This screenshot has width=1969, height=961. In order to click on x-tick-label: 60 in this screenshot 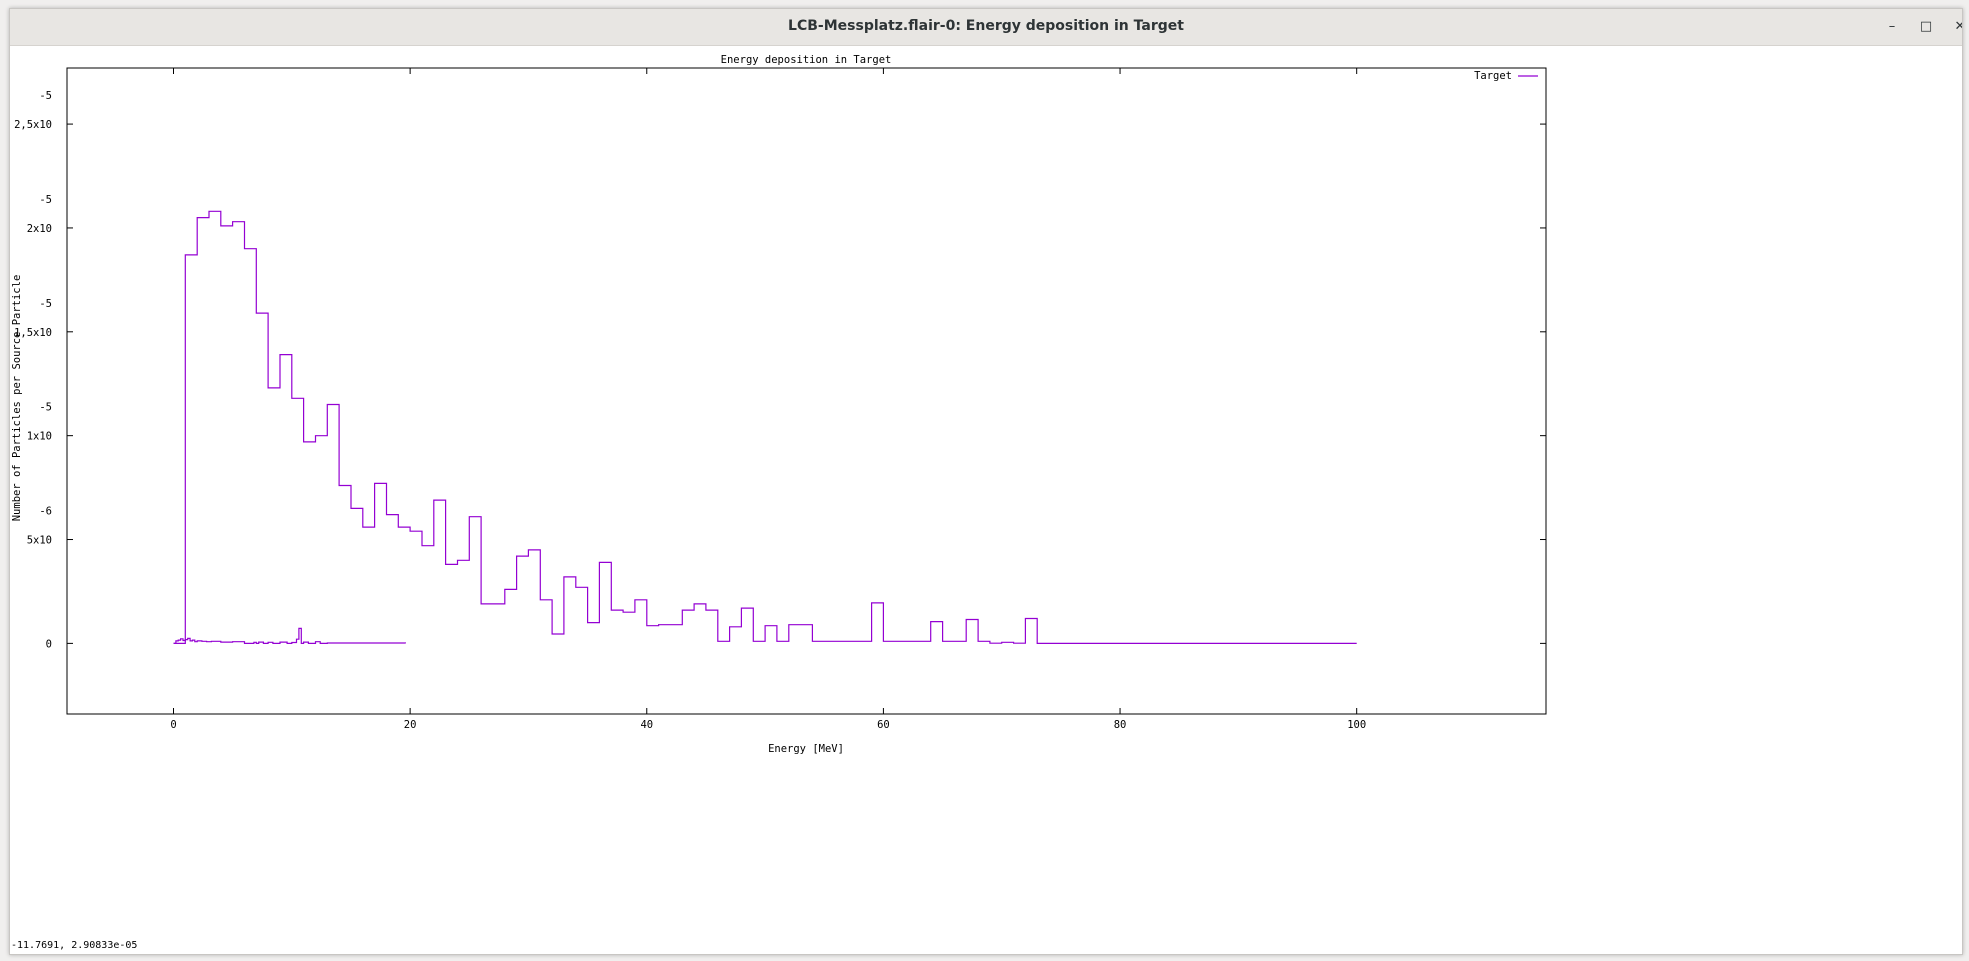, I will do `click(883, 725)`.